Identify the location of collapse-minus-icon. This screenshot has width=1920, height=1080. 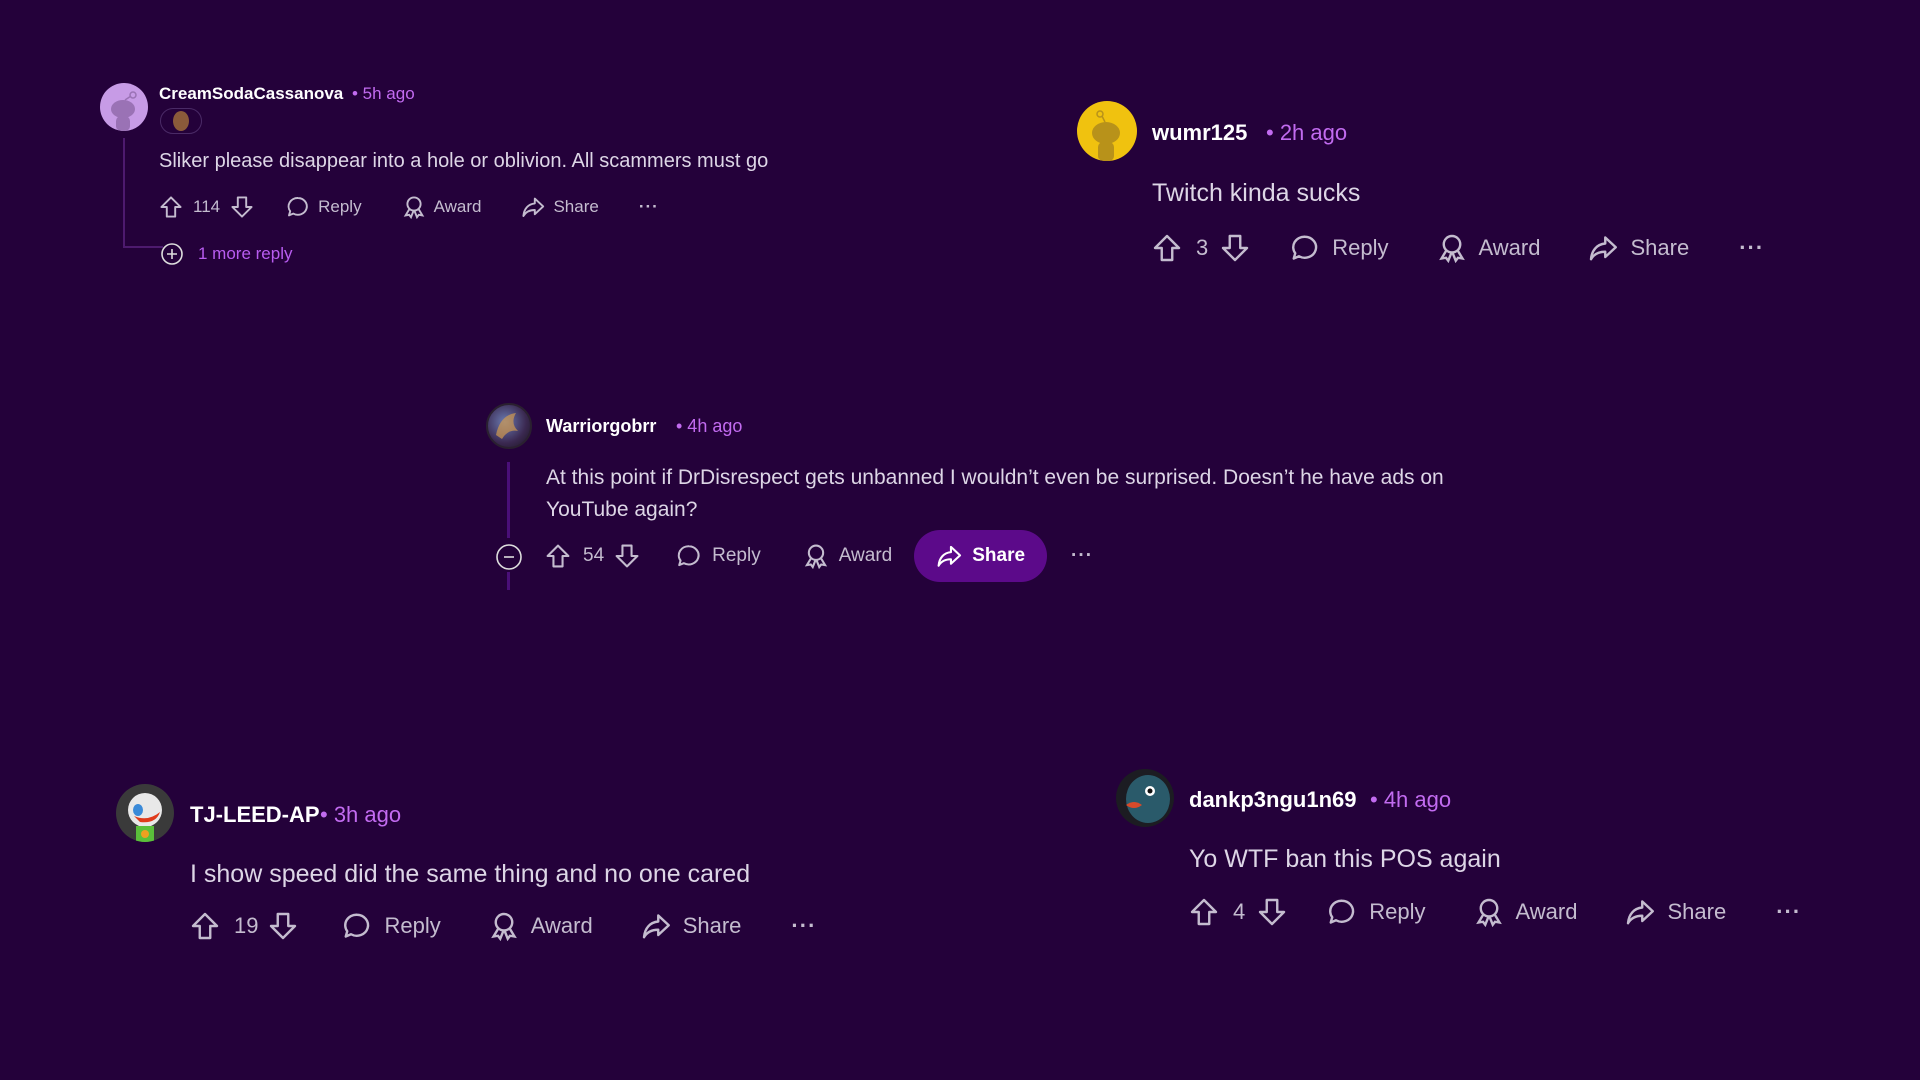
(509, 557).